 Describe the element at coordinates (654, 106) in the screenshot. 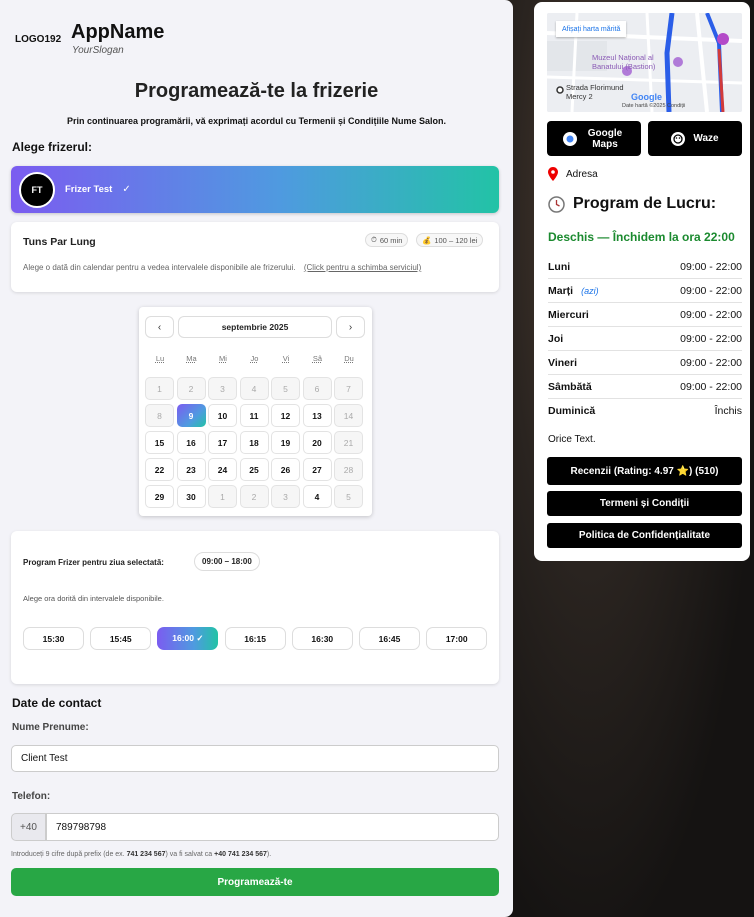

I see `map-footer: Date hartă ©2025 Condiții` at that location.